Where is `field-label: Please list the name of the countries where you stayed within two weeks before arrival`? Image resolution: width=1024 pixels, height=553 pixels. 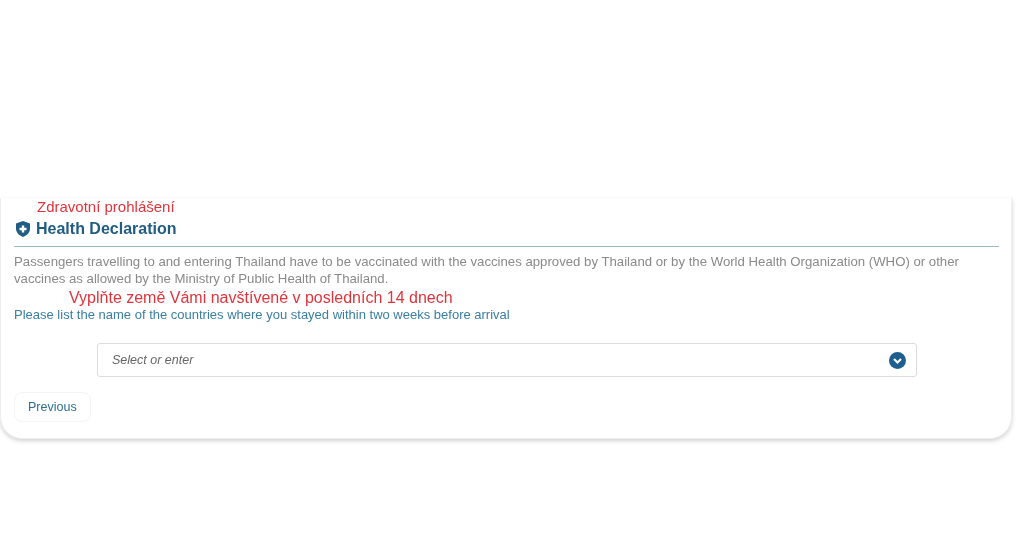
field-label: Please list the name of the countries where you stayed within two weeks before arrival is located at coordinates (262, 314).